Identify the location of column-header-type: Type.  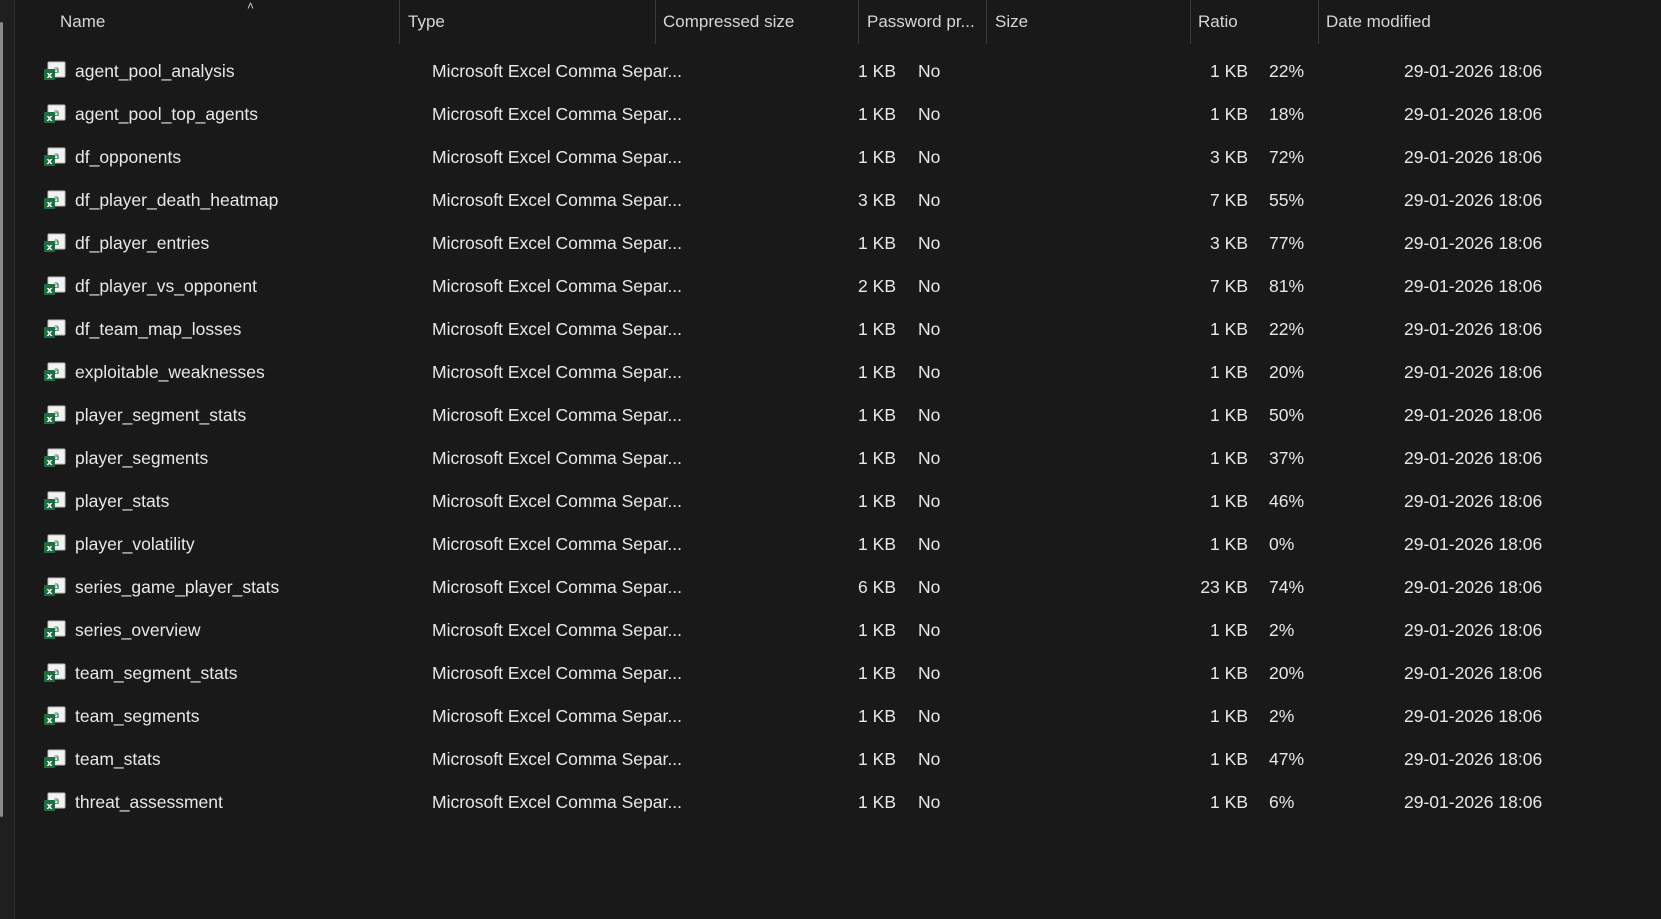
(530, 22).